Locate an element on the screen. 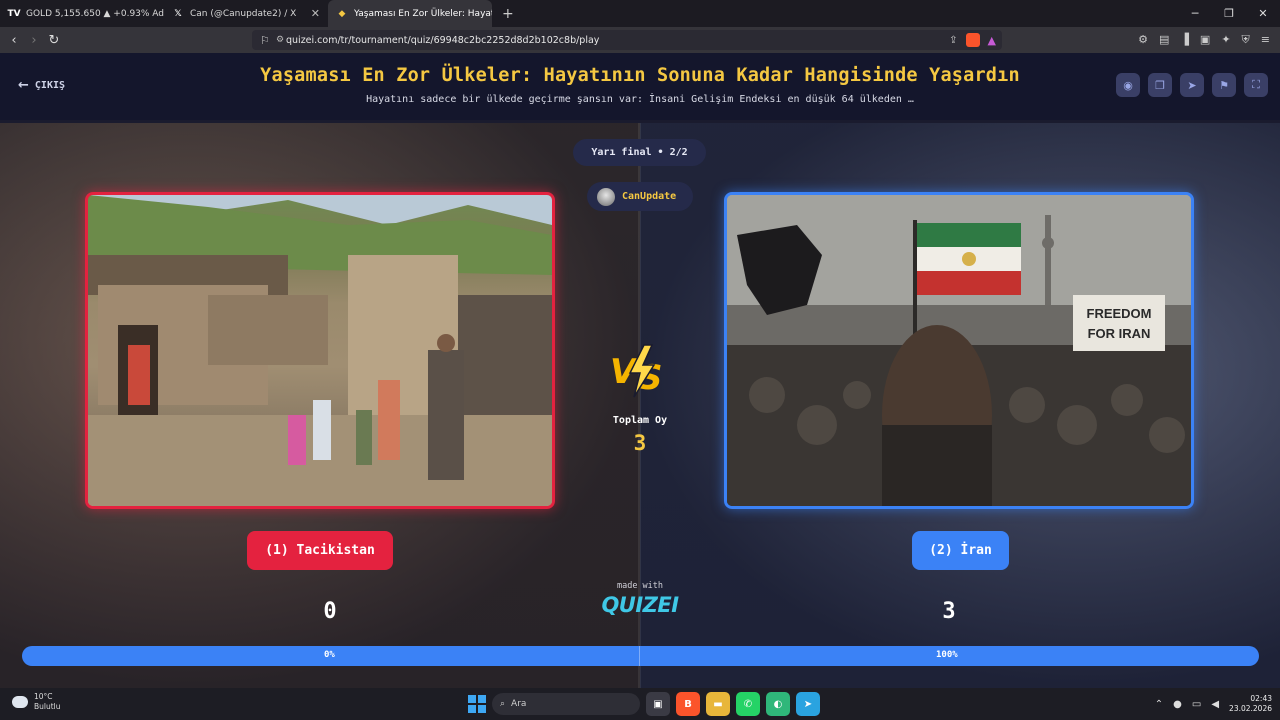 The height and width of the screenshot is (720, 1280). creator-chip: CanUpdate is located at coordinates (640, 196).